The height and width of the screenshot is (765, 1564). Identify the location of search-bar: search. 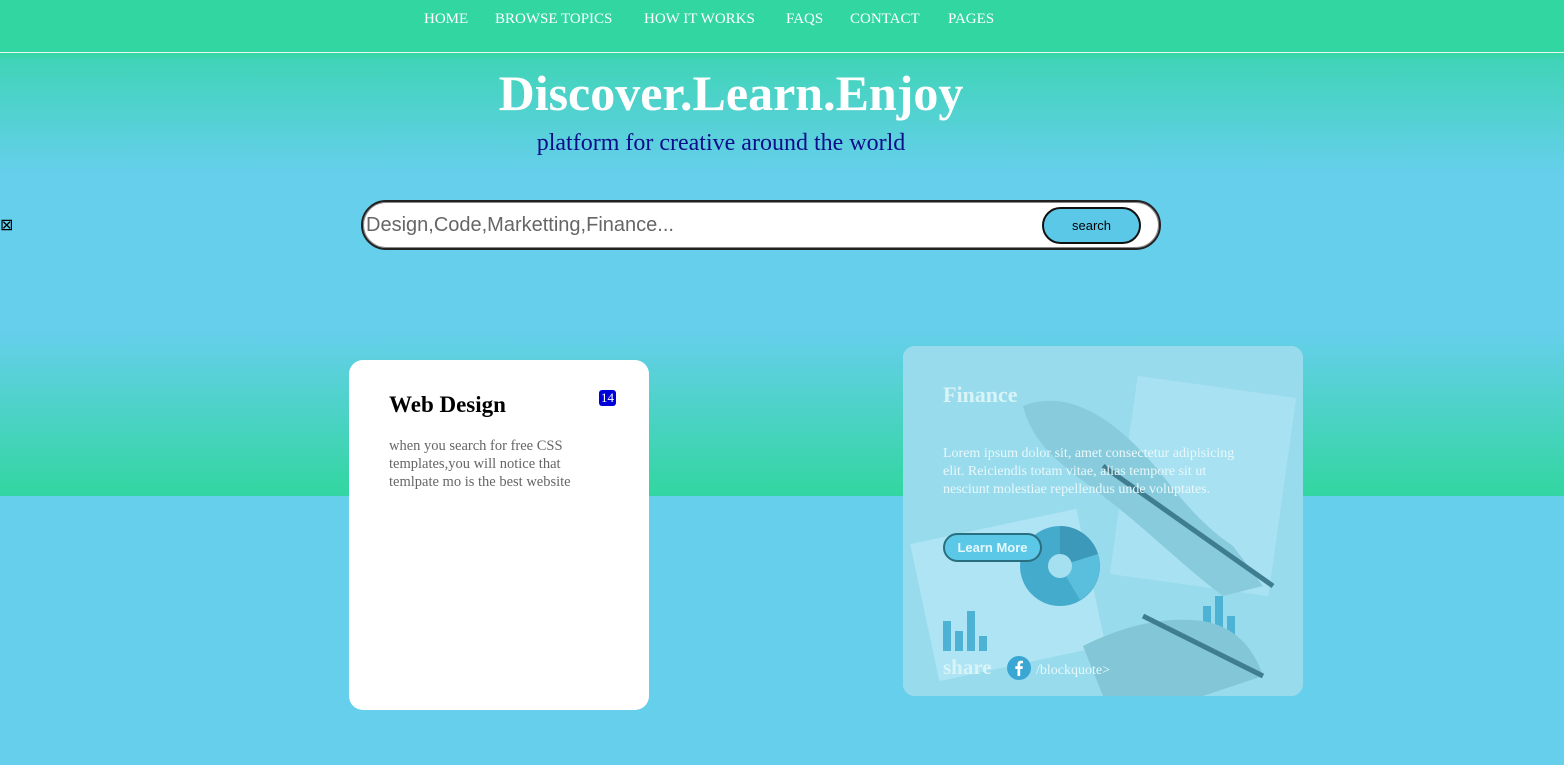
(761, 225).